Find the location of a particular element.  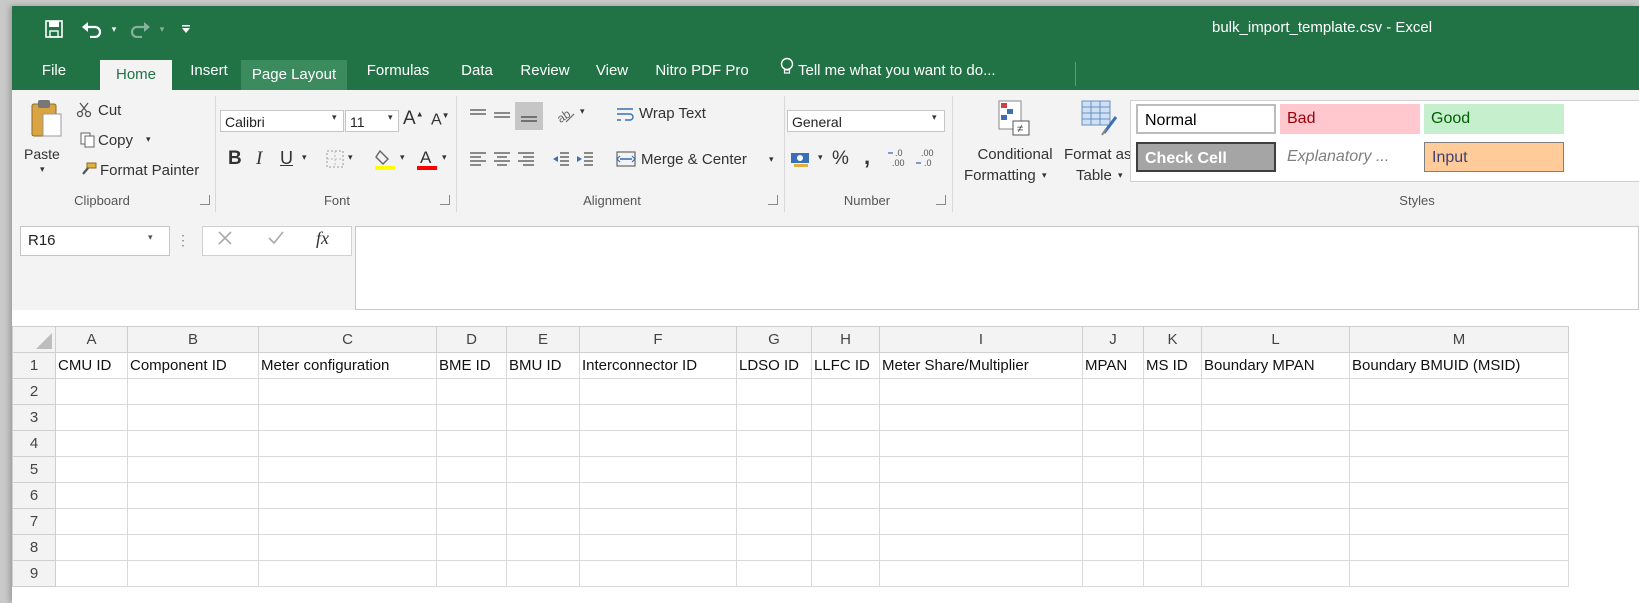

cell: Component ID is located at coordinates (193, 365).